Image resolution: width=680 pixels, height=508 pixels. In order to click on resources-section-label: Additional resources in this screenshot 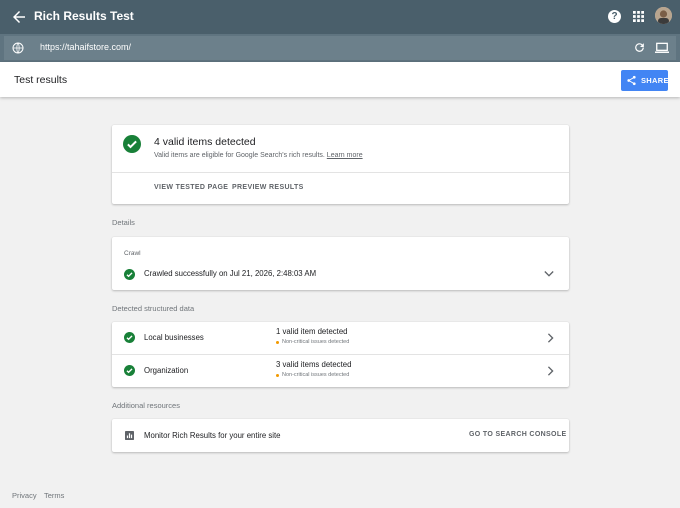, I will do `click(146, 405)`.